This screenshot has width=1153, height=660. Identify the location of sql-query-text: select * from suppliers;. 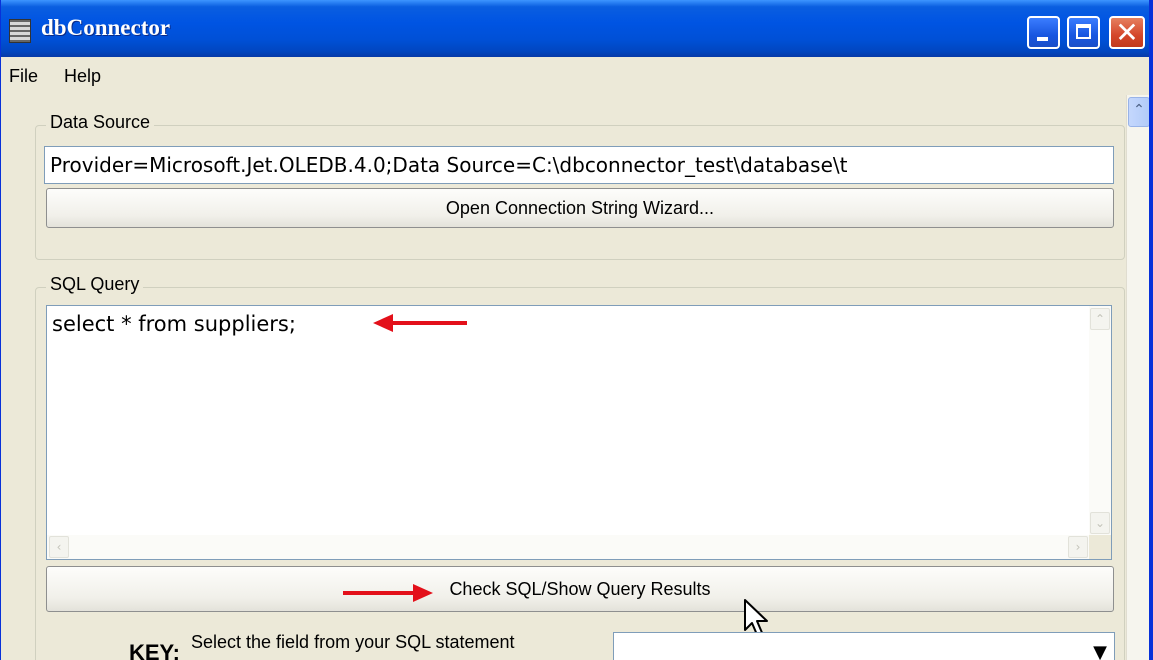
(174, 324).